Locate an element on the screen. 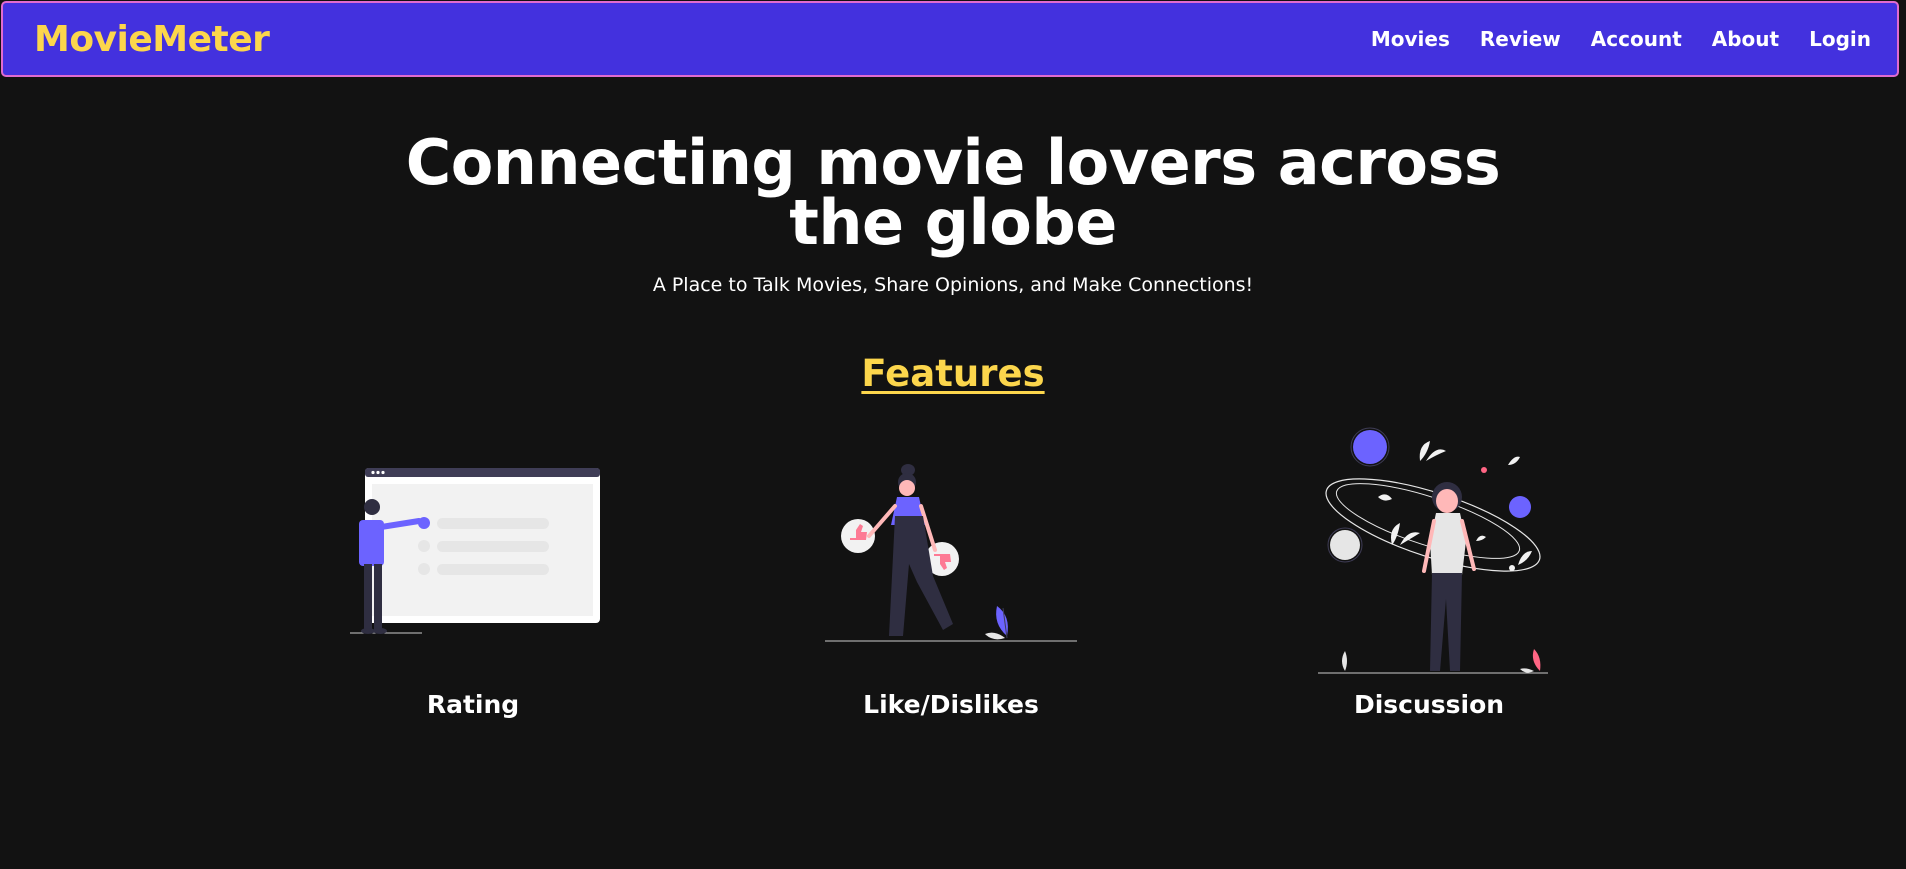  feature-label-discussion: Discussion is located at coordinates (1429, 704).